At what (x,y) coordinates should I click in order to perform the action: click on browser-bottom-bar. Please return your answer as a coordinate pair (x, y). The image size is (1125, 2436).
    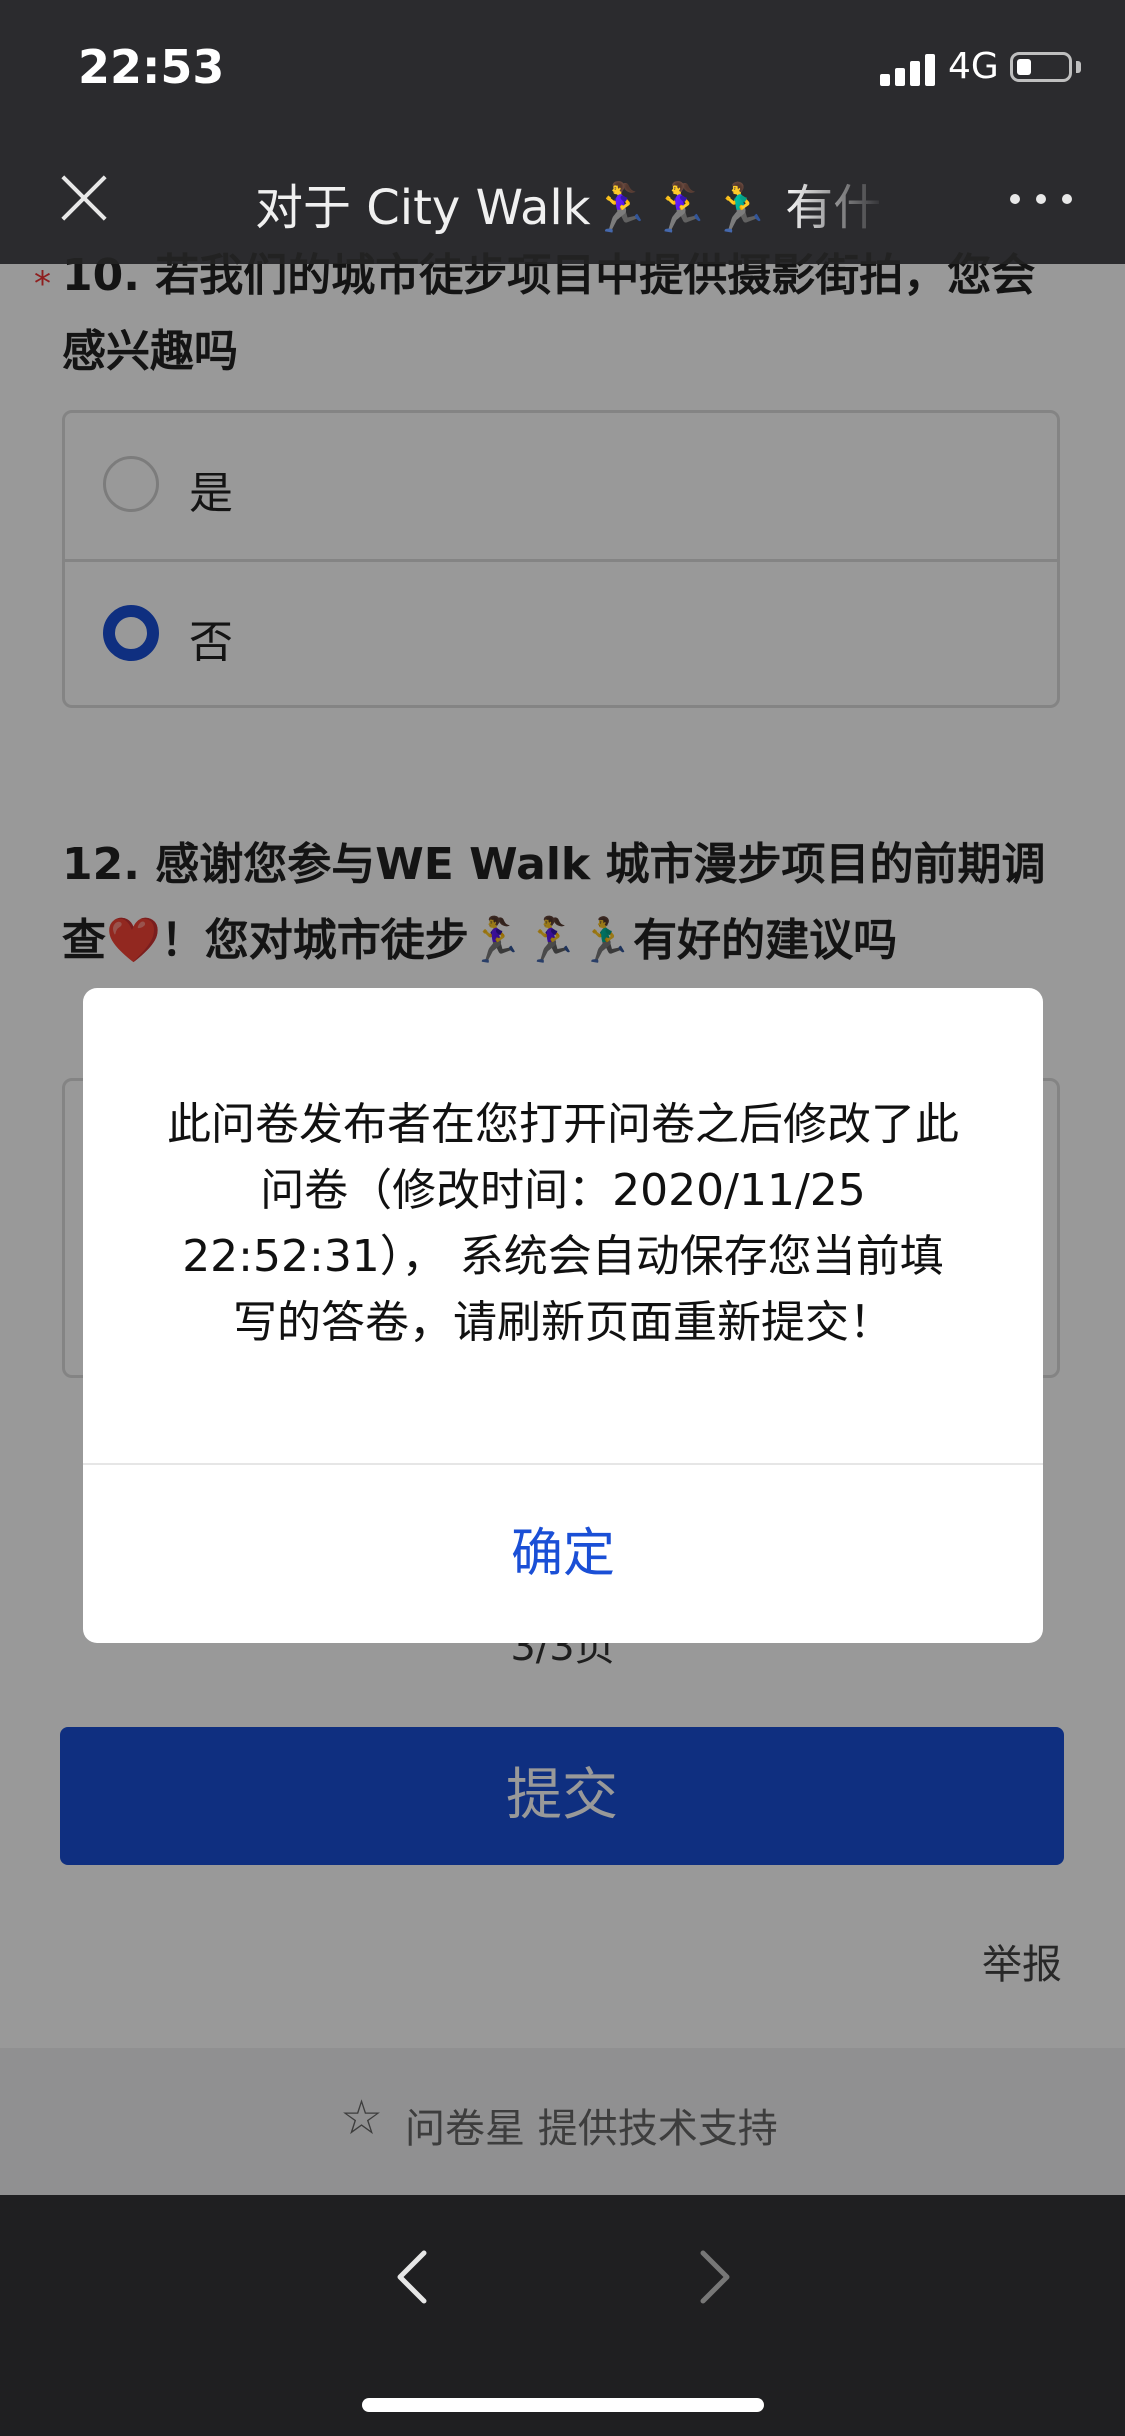
    Looking at the image, I should click on (562, 2315).